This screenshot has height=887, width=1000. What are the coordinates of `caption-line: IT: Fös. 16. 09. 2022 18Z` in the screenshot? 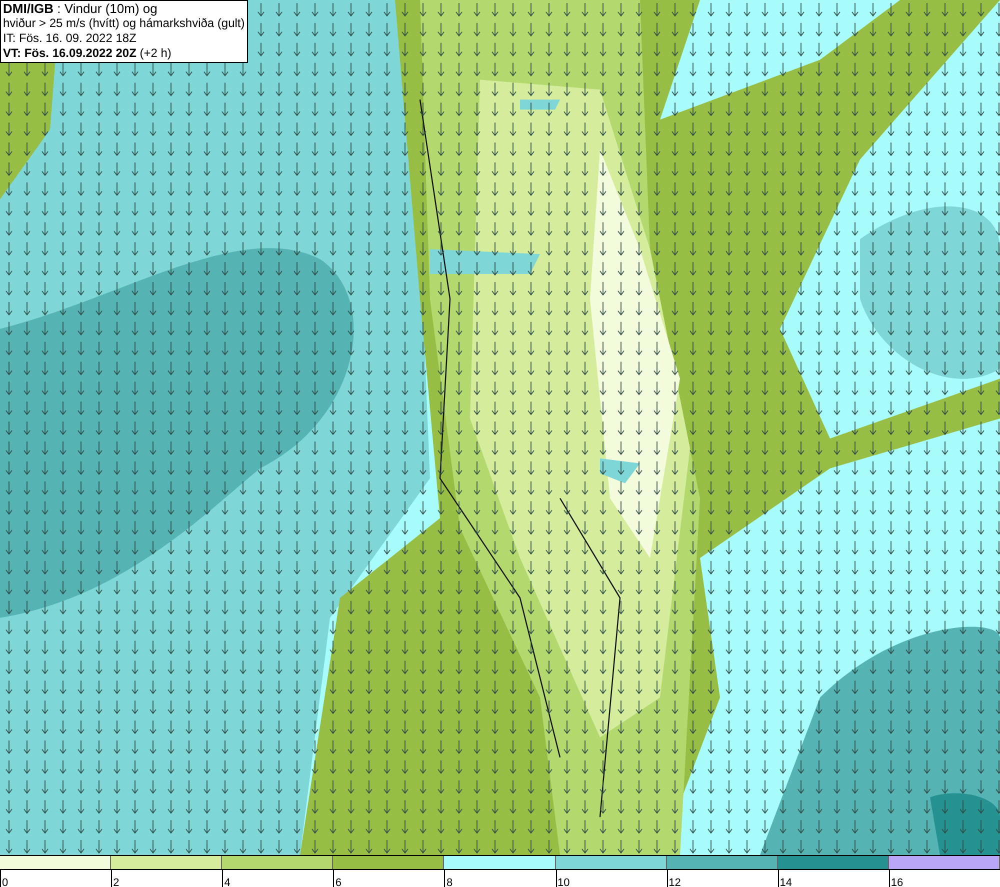 It's located at (70, 38).